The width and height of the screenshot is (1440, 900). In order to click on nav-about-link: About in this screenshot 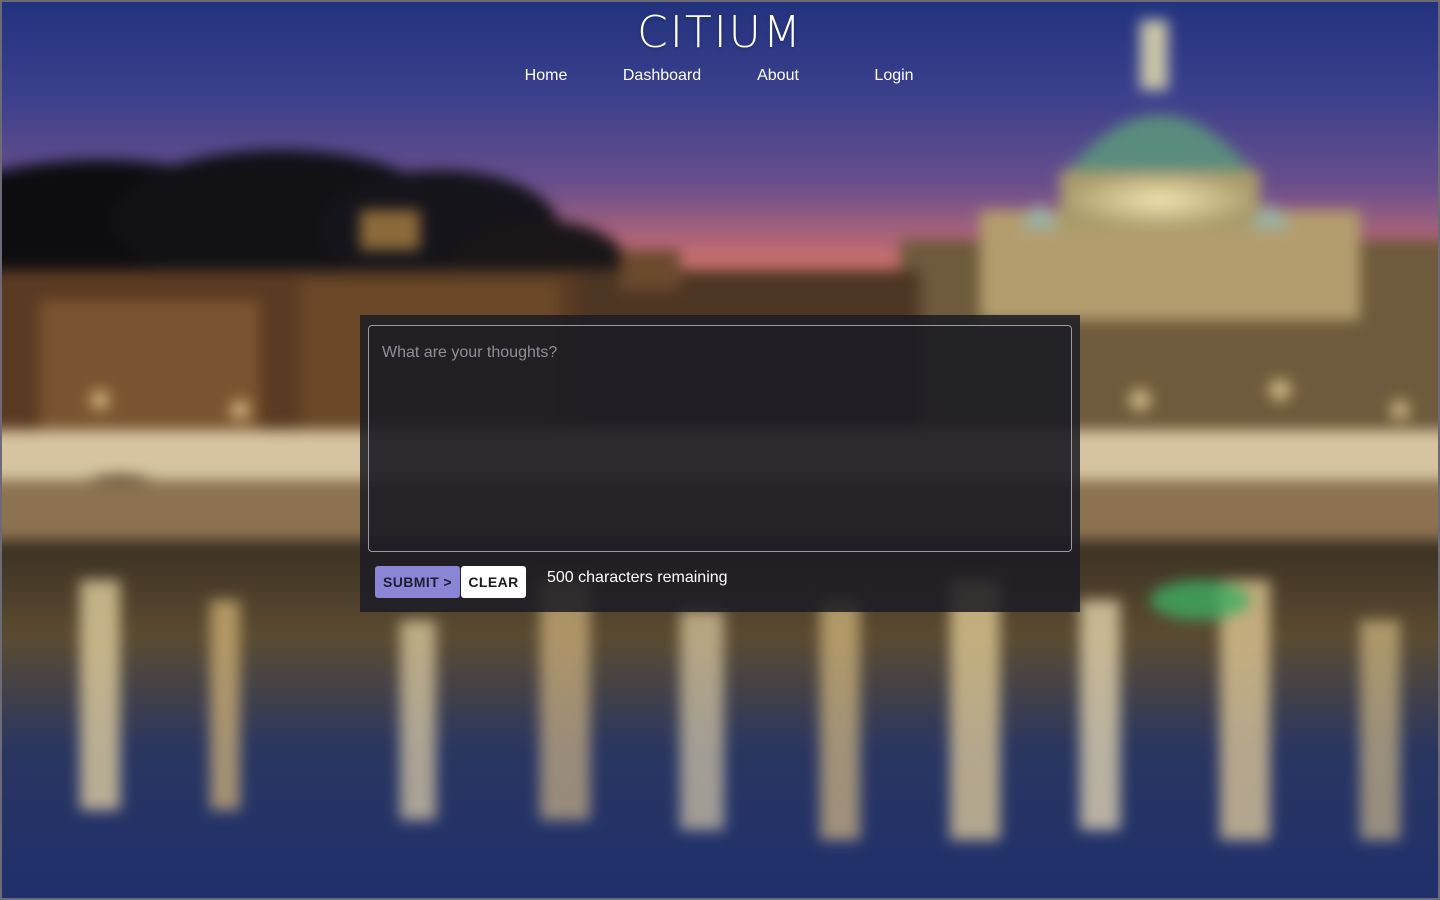, I will do `click(778, 76)`.